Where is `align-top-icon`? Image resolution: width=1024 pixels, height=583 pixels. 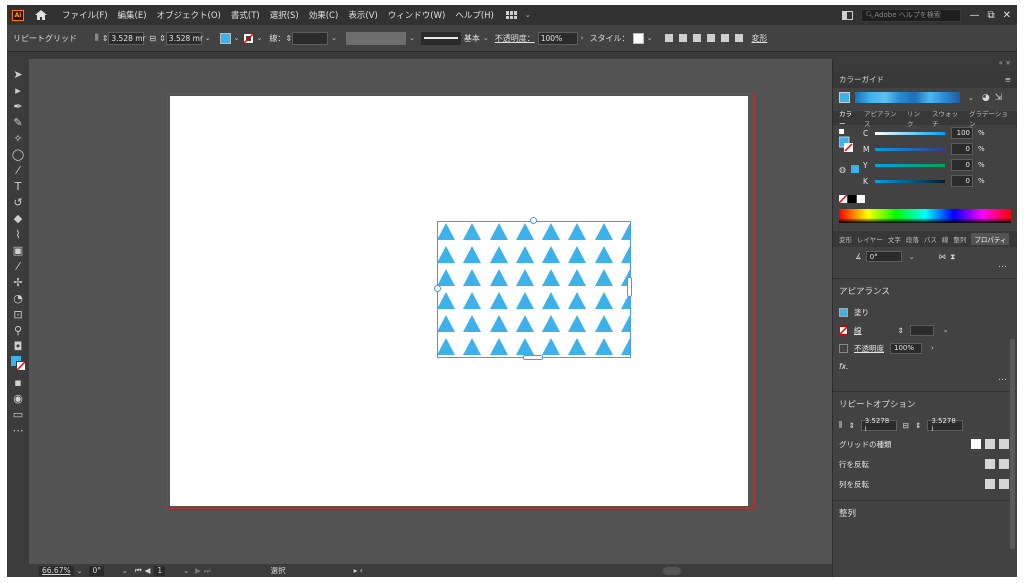
align-top-icon is located at coordinates (711, 38).